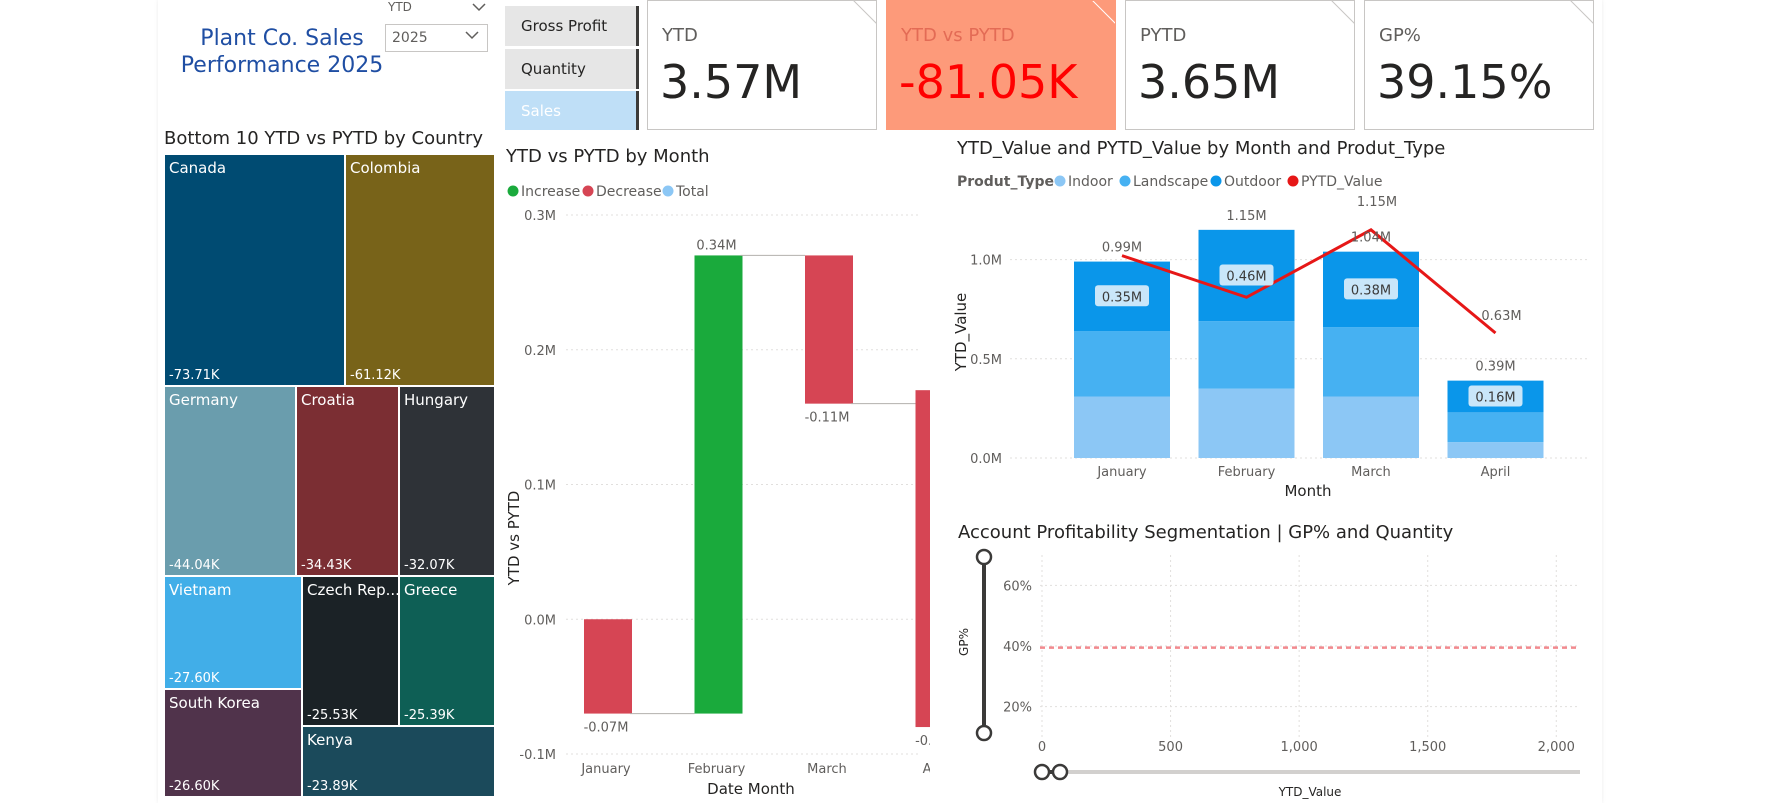 This screenshot has height=803, width=1769. What do you see at coordinates (328, 400) in the screenshot?
I see `tile-name: Croatia` at bounding box center [328, 400].